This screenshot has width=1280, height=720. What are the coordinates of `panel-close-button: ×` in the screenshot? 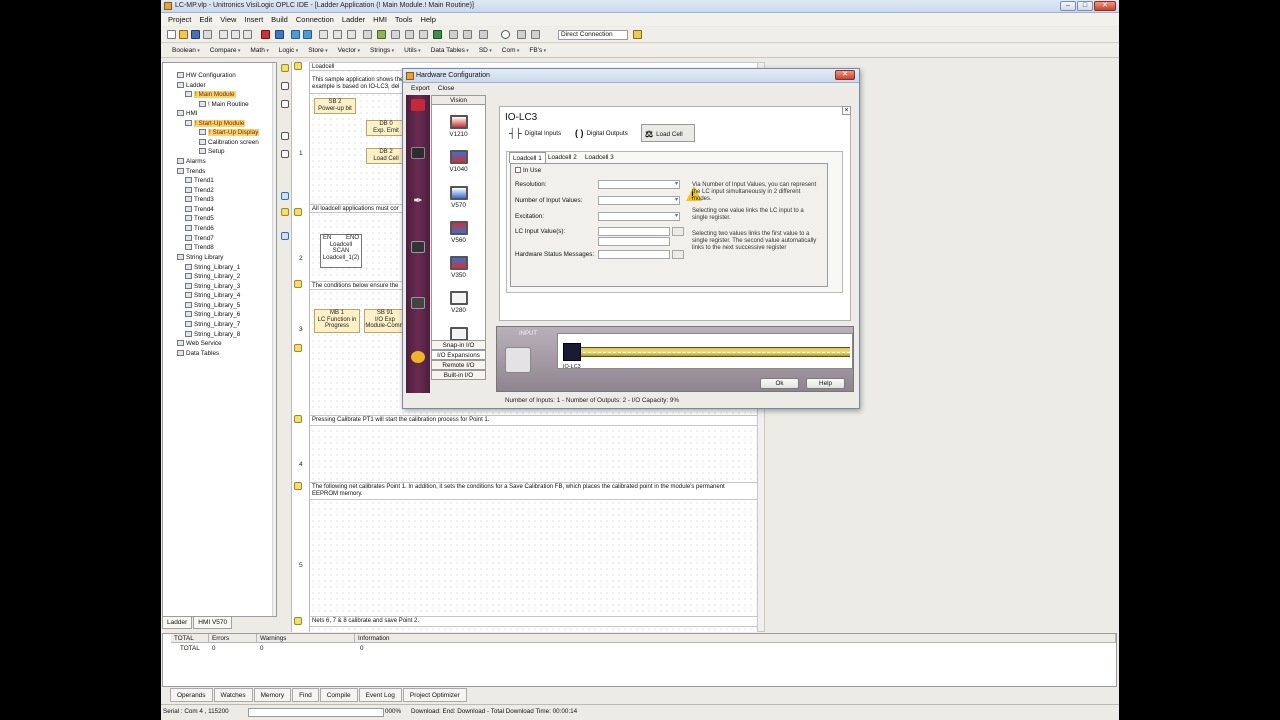 It's located at (846, 110).